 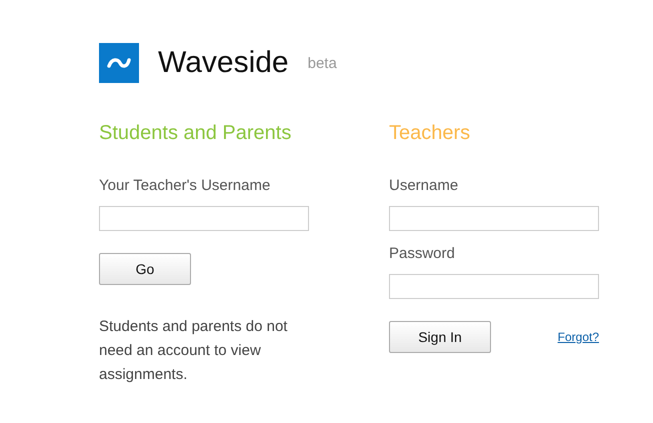 I want to click on field-label: Password, so click(x=422, y=254).